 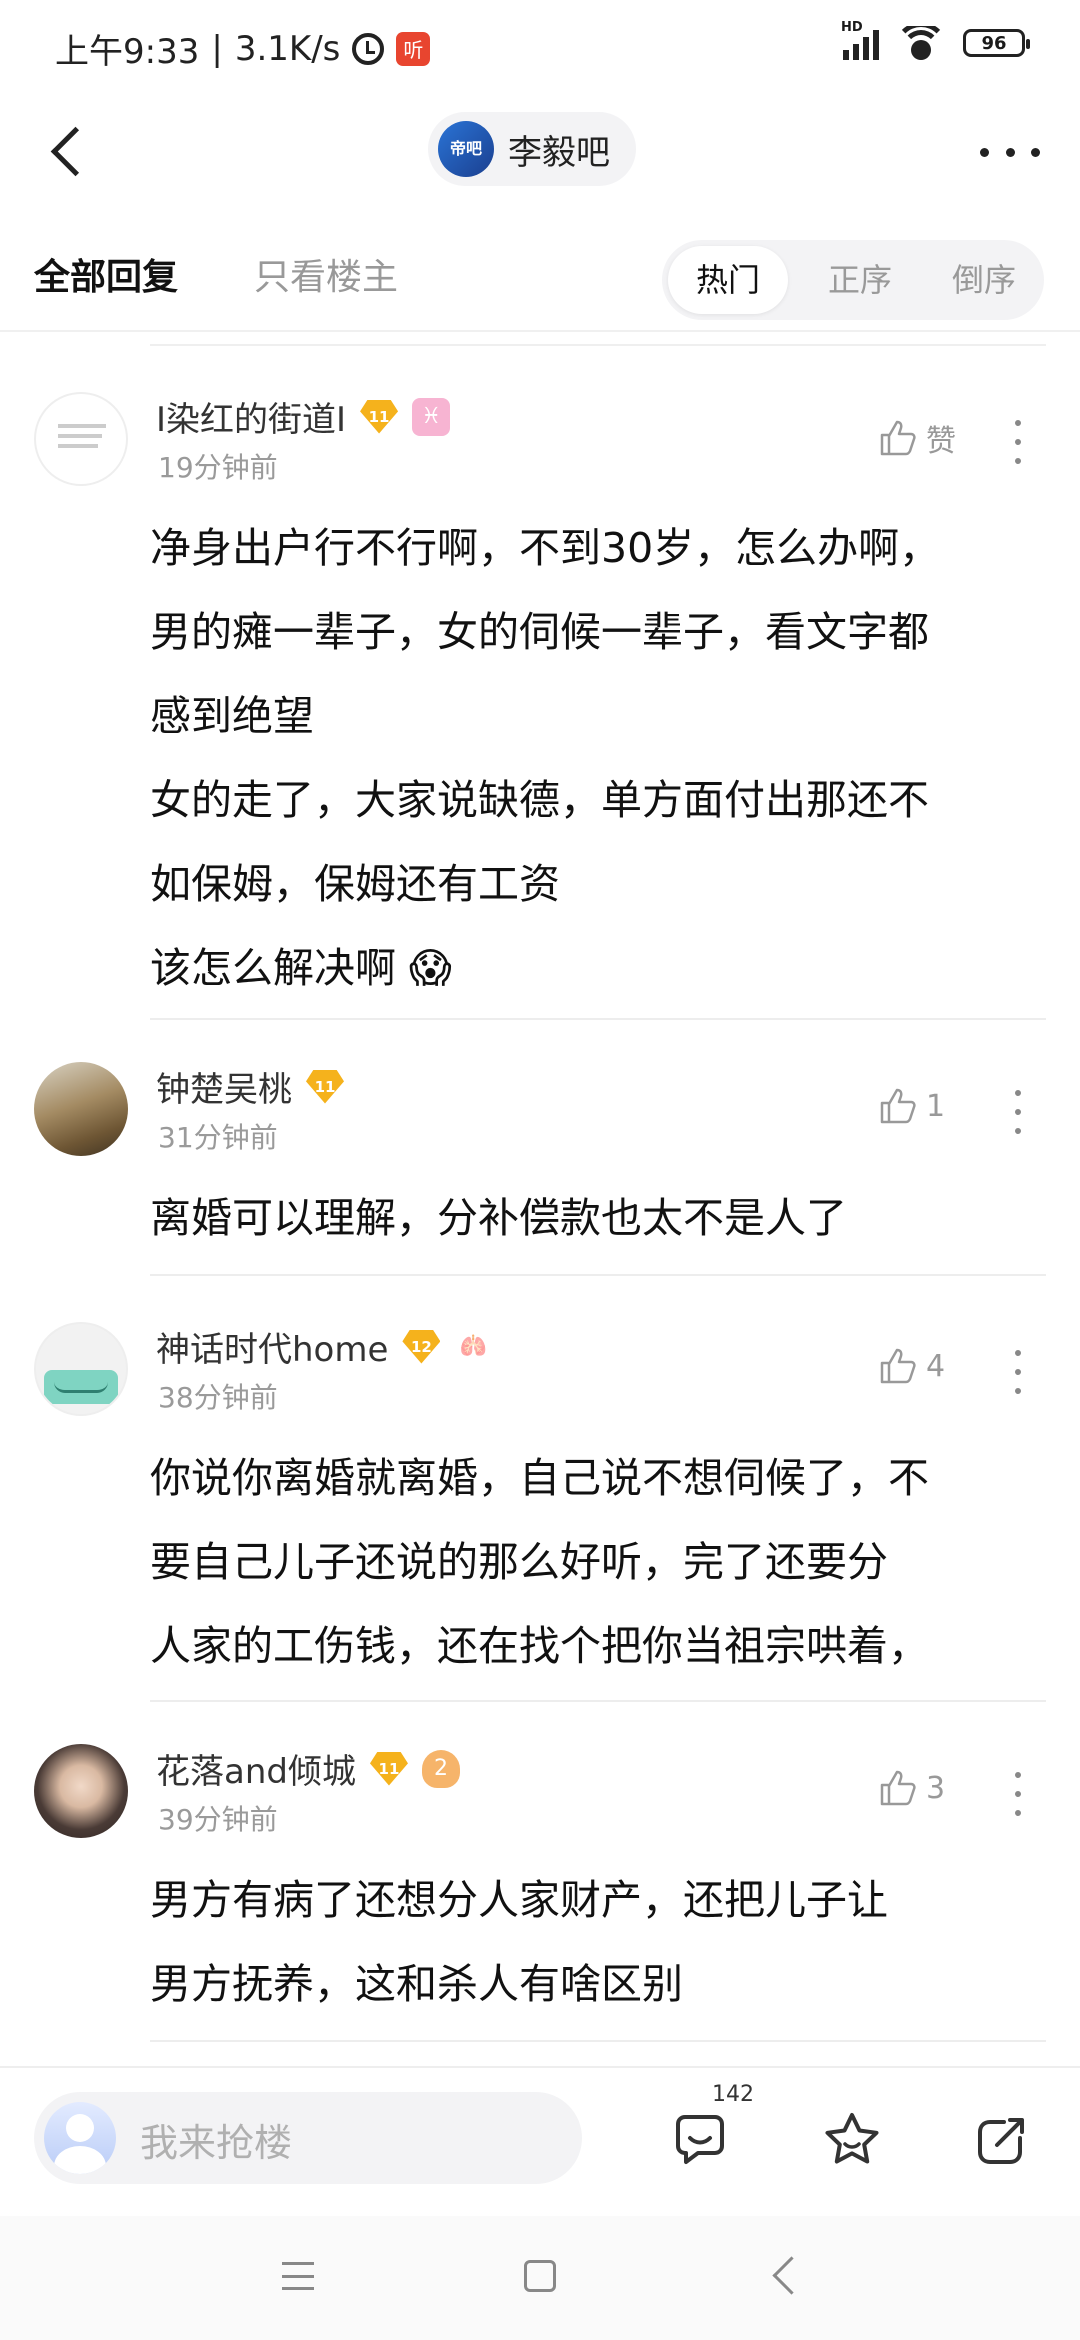 I want to click on username: 钟楚吴桃, so click(x=224, y=1086).